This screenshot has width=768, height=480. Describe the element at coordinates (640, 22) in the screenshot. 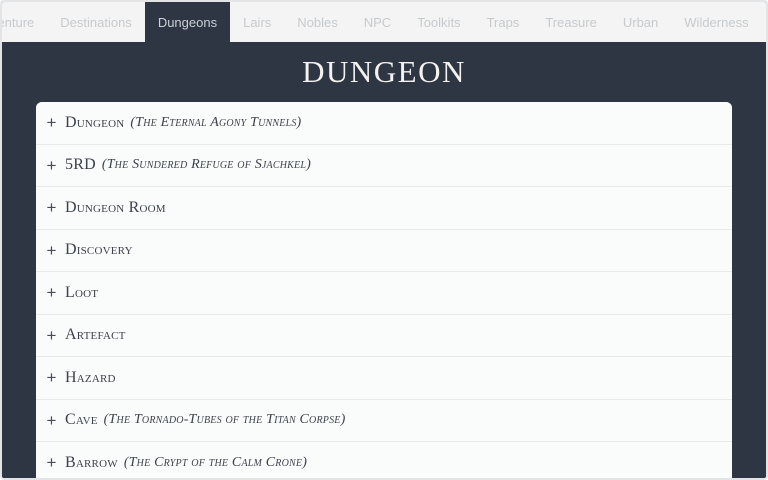

I see `tab-urban: Urban` at that location.